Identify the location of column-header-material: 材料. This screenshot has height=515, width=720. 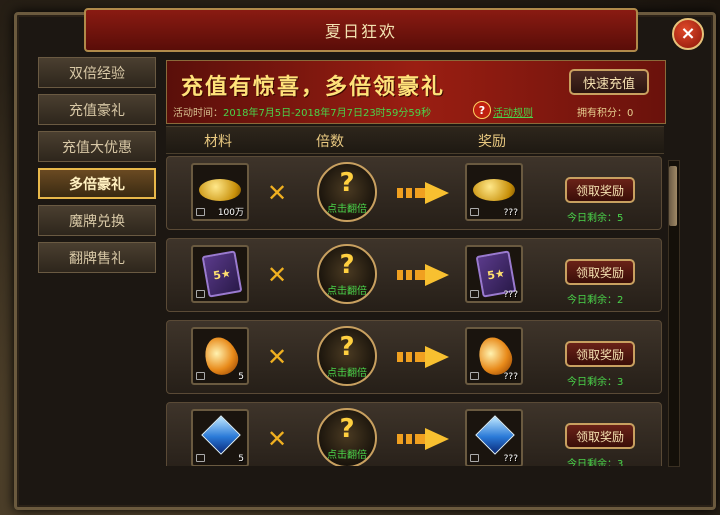
(218, 142).